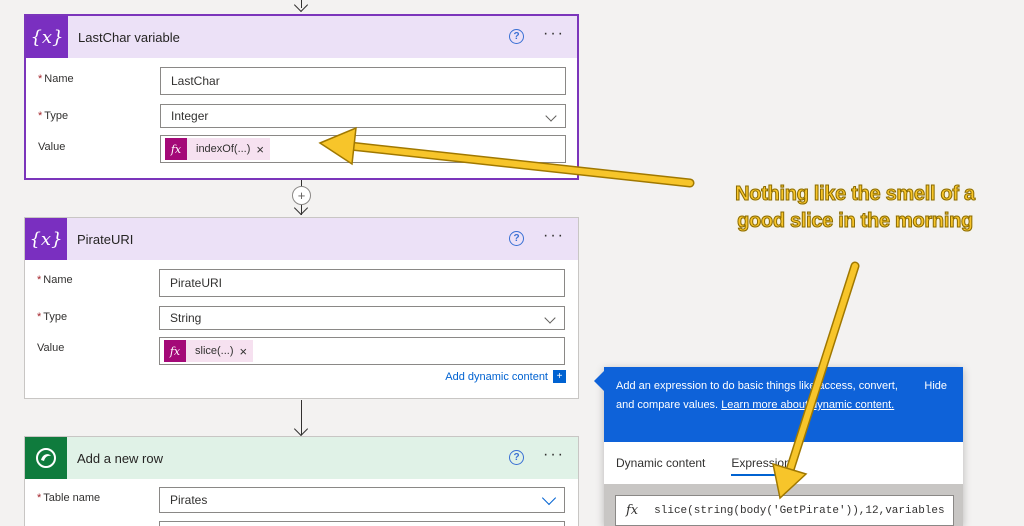 The width and height of the screenshot is (1024, 526). What do you see at coordinates (855, 194) in the screenshot?
I see `callout-line-1: Nothing like the smell of a` at bounding box center [855, 194].